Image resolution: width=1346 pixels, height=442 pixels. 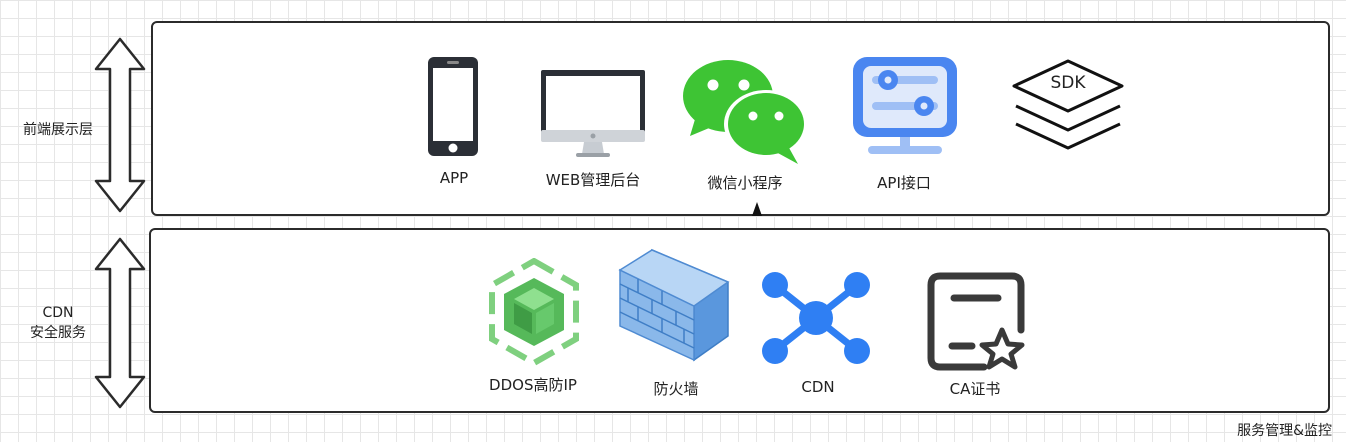 What do you see at coordinates (676, 389) in the screenshot?
I see `firewall-label: 防火墙` at bounding box center [676, 389].